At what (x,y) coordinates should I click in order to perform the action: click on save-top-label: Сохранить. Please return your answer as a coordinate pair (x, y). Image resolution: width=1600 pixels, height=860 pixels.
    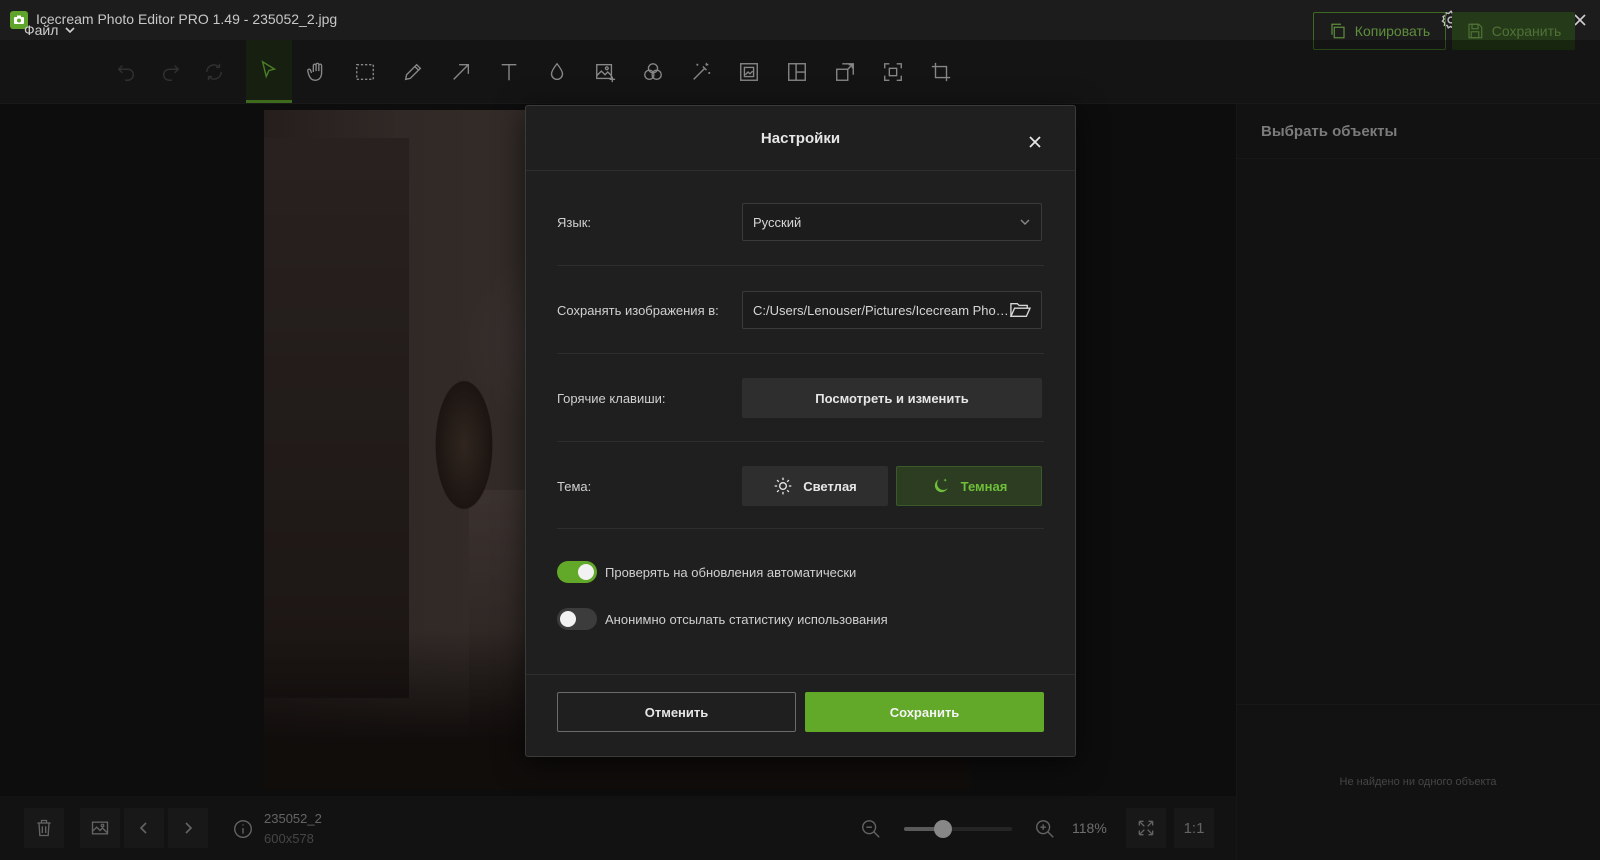
    Looking at the image, I should click on (1526, 31).